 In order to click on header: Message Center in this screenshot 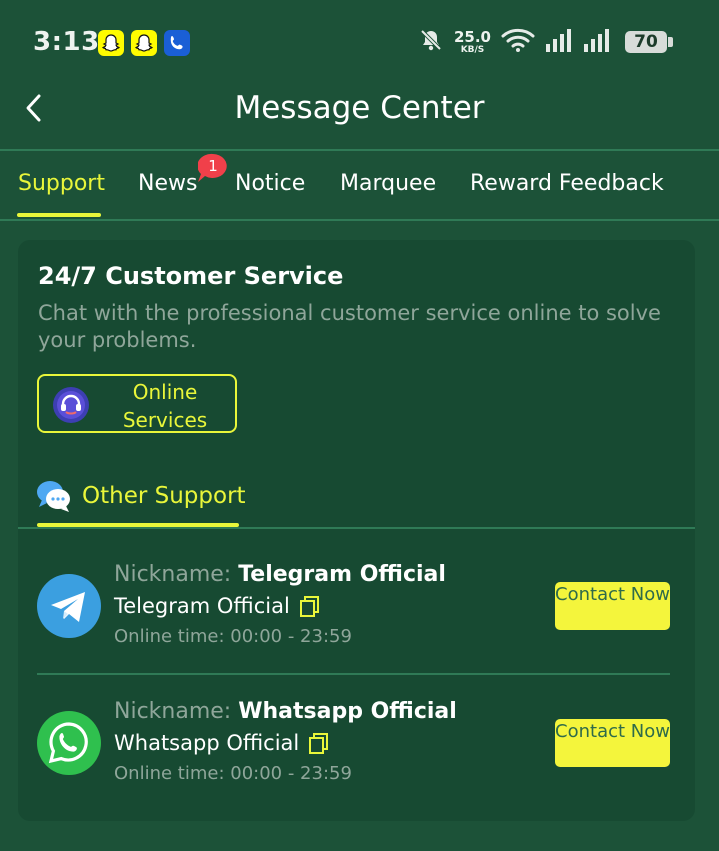, I will do `click(359, 117)`.